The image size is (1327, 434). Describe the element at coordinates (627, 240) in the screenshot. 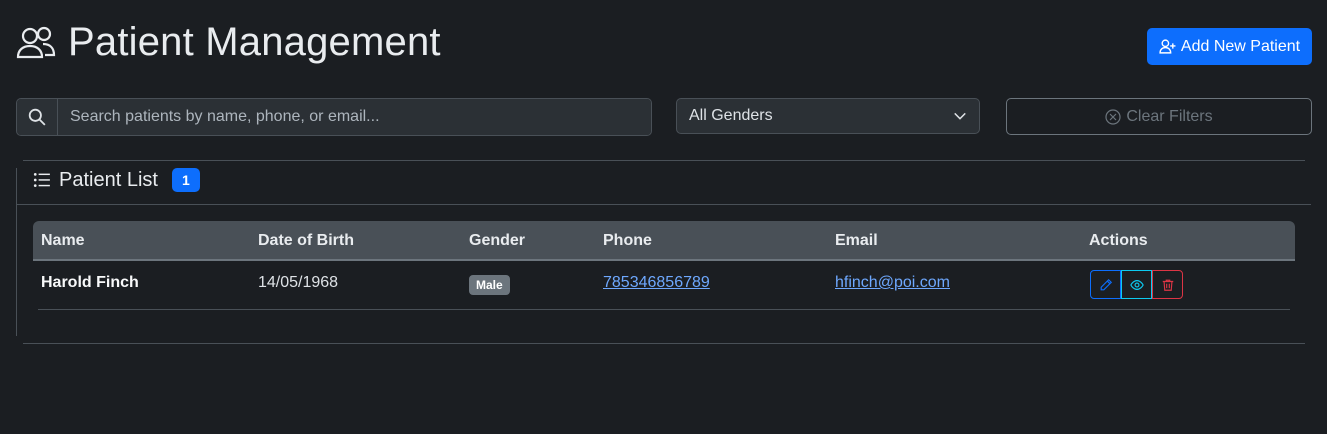

I see `column-header-phone: Phone` at that location.